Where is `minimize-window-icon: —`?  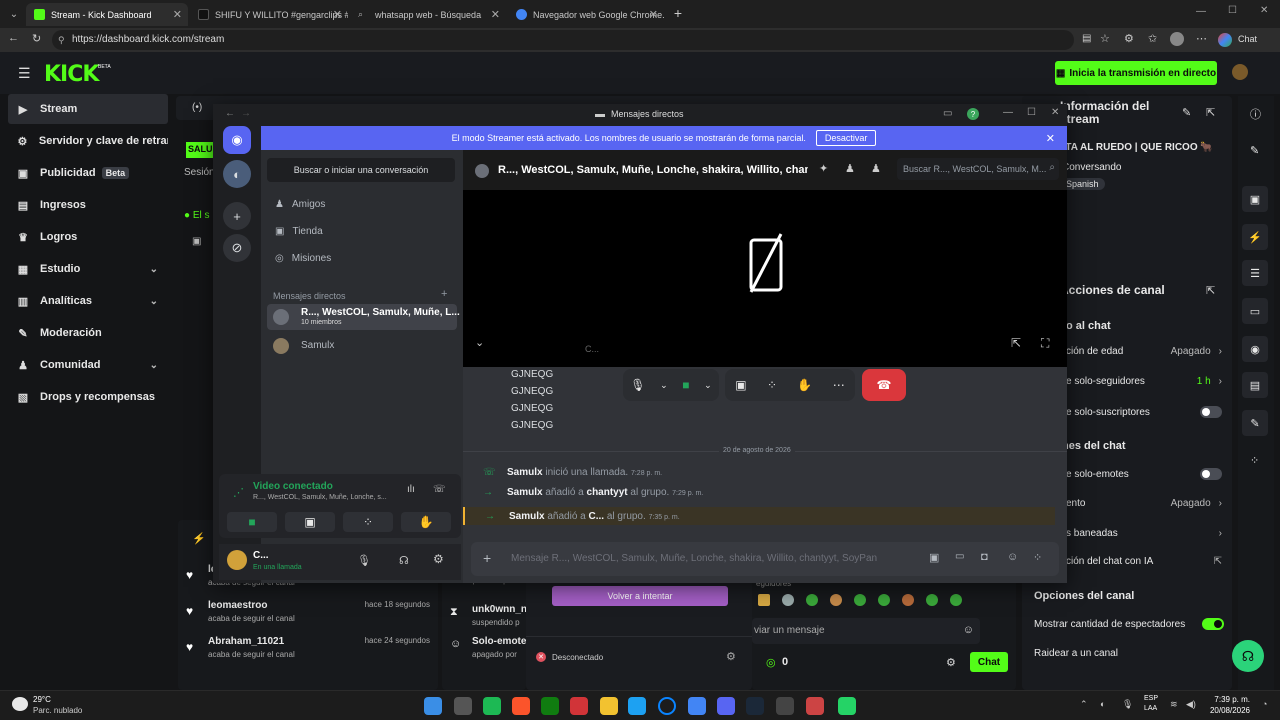 minimize-window-icon: — is located at coordinates (1201, 11).